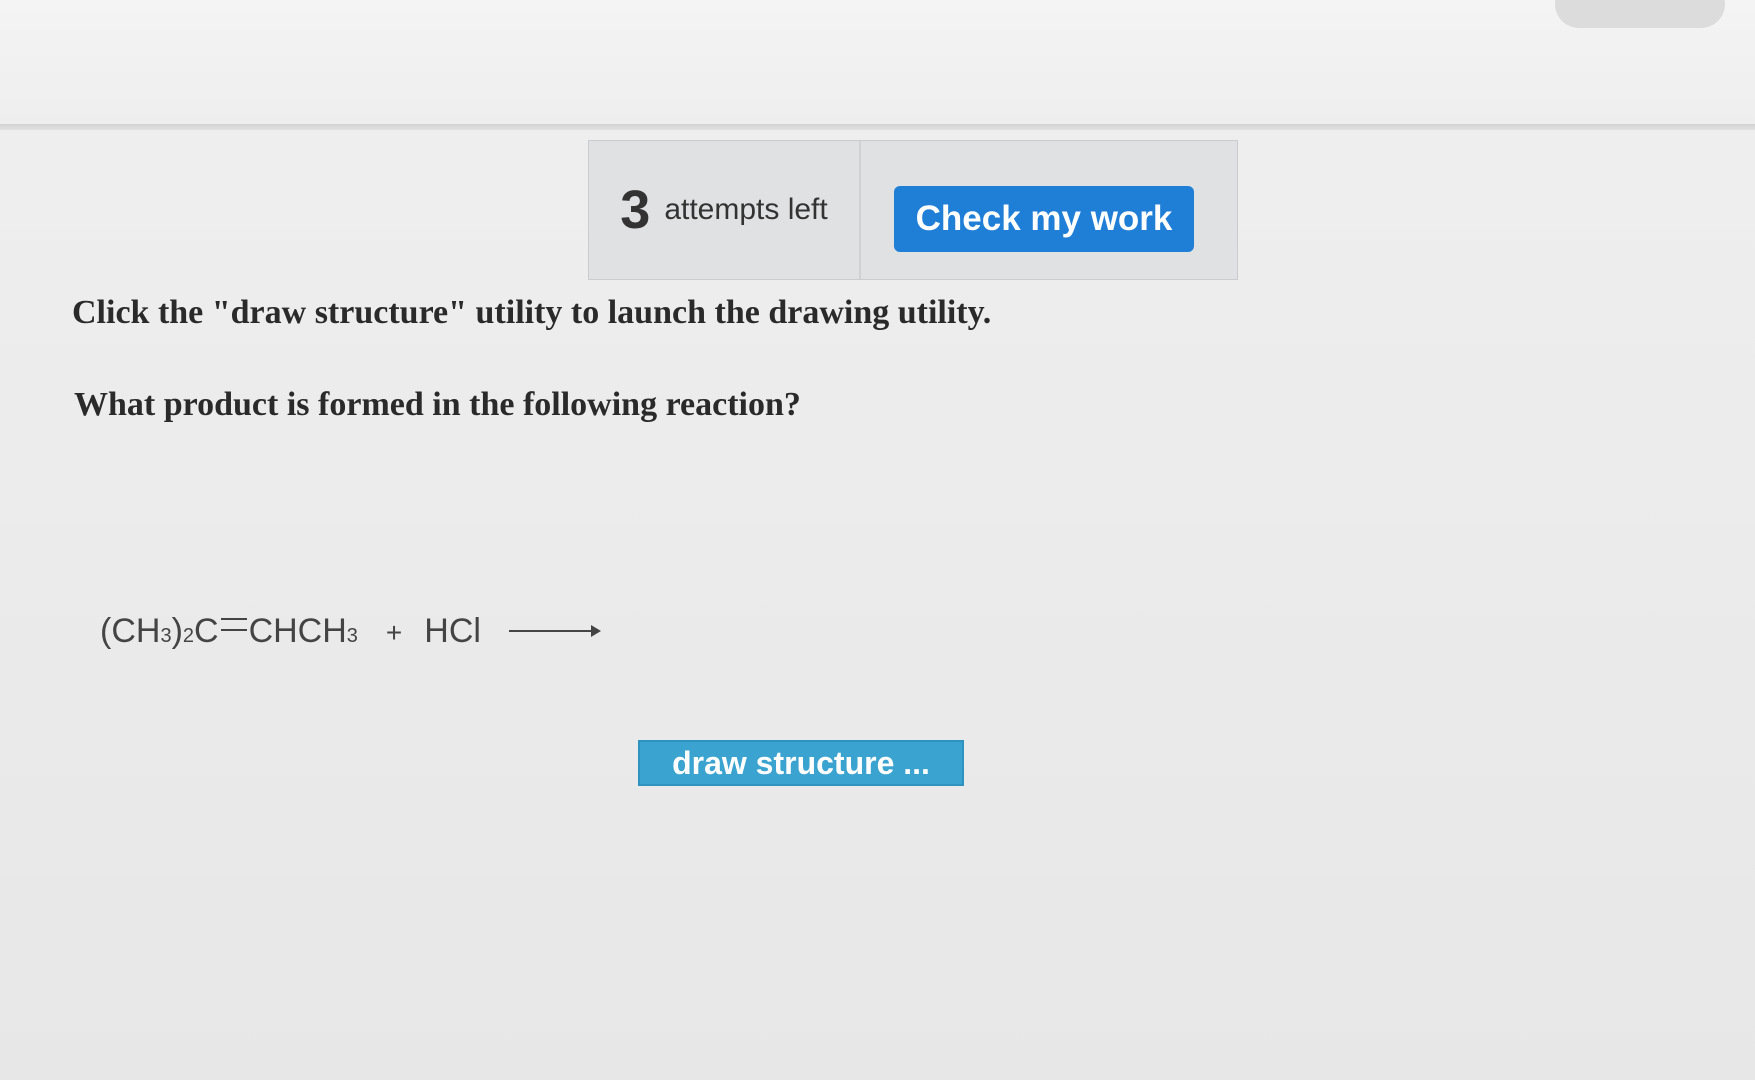 The width and height of the screenshot is (1755, 1080). Describe the element at coordinates (177, 631) in the screenshot. I see `reactant-1-part-2: )` at that location.